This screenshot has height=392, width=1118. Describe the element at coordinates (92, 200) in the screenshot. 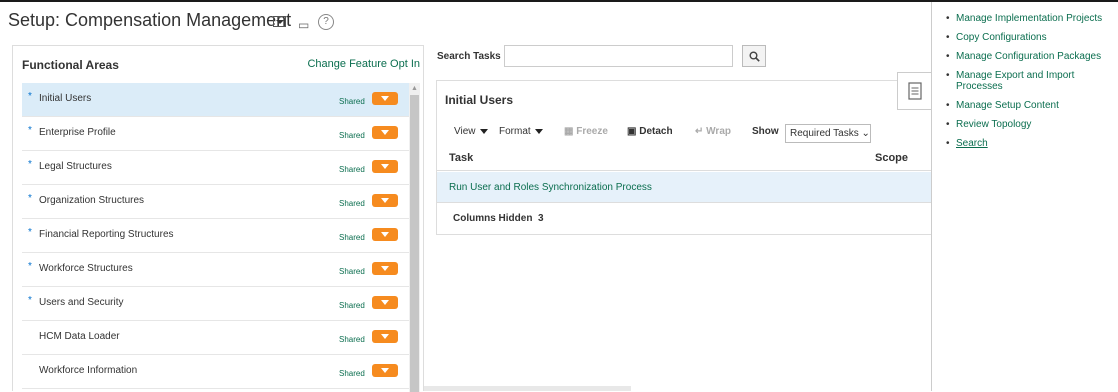

I see `functional-area-label: Organization Structures` at that location.